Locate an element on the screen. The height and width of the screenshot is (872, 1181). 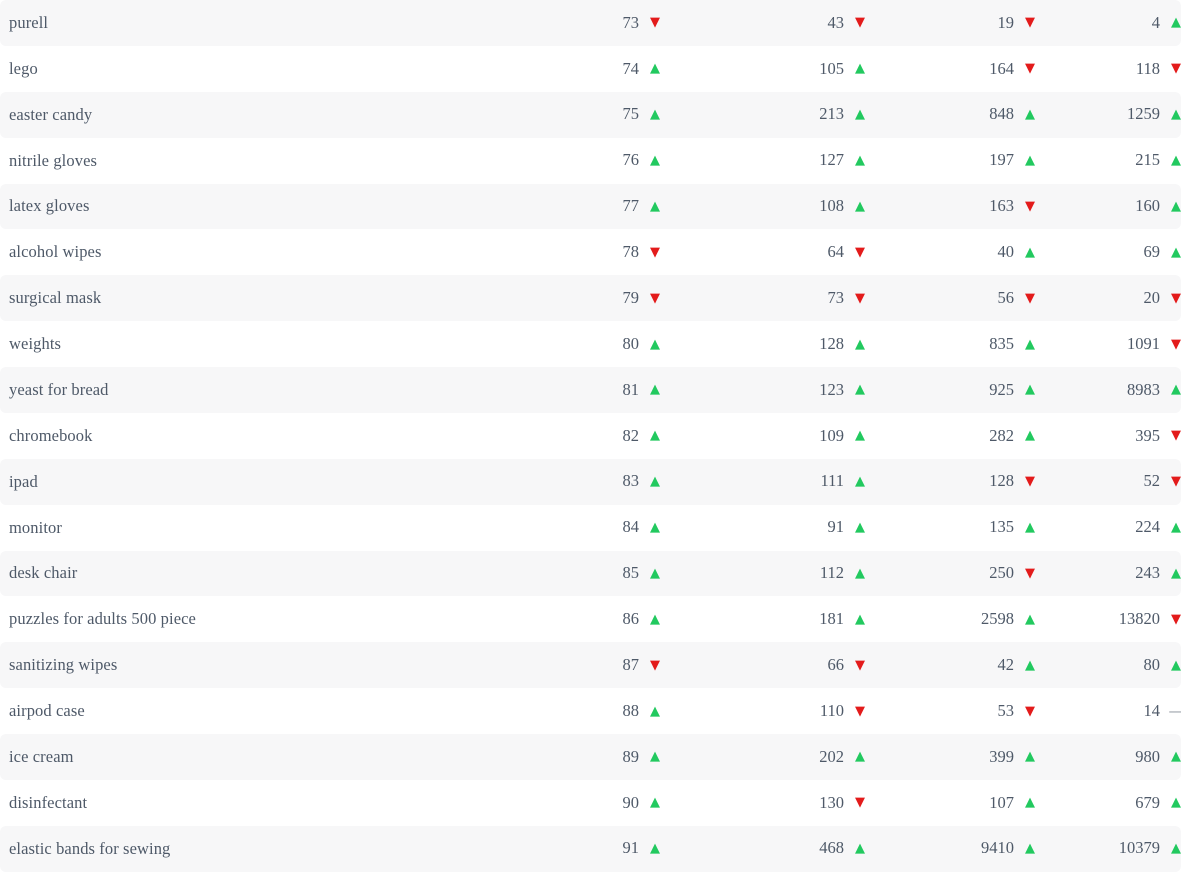
table-row: alcohol wipes 78 ▼ 64 ▼ 40 ▲ 69 ▲ is located at coordinates (590, 252).